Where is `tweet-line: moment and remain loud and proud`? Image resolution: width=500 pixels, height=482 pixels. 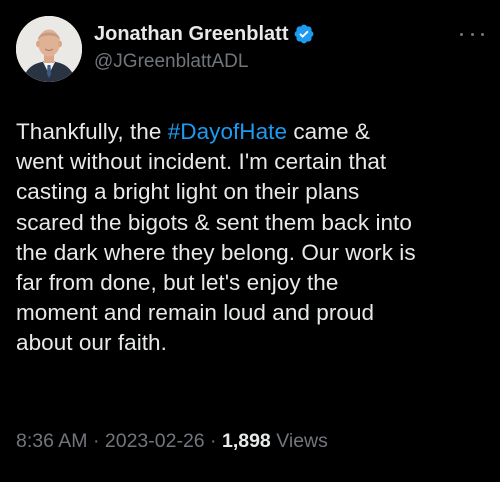
tweet-line: moment and remain loud and proud is located at coordinates (195, 313).